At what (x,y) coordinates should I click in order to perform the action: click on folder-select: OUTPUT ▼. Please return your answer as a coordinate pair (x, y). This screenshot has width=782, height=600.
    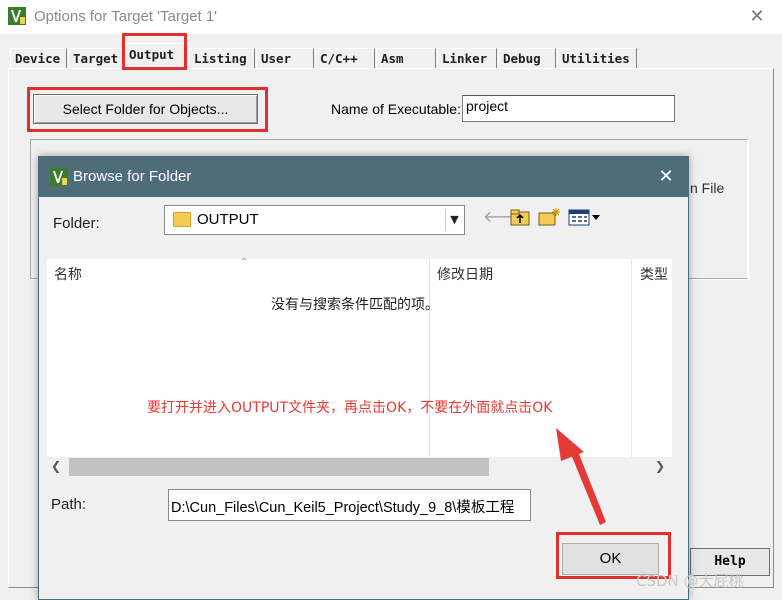
    Looking at the image, I should click on (314, 220).